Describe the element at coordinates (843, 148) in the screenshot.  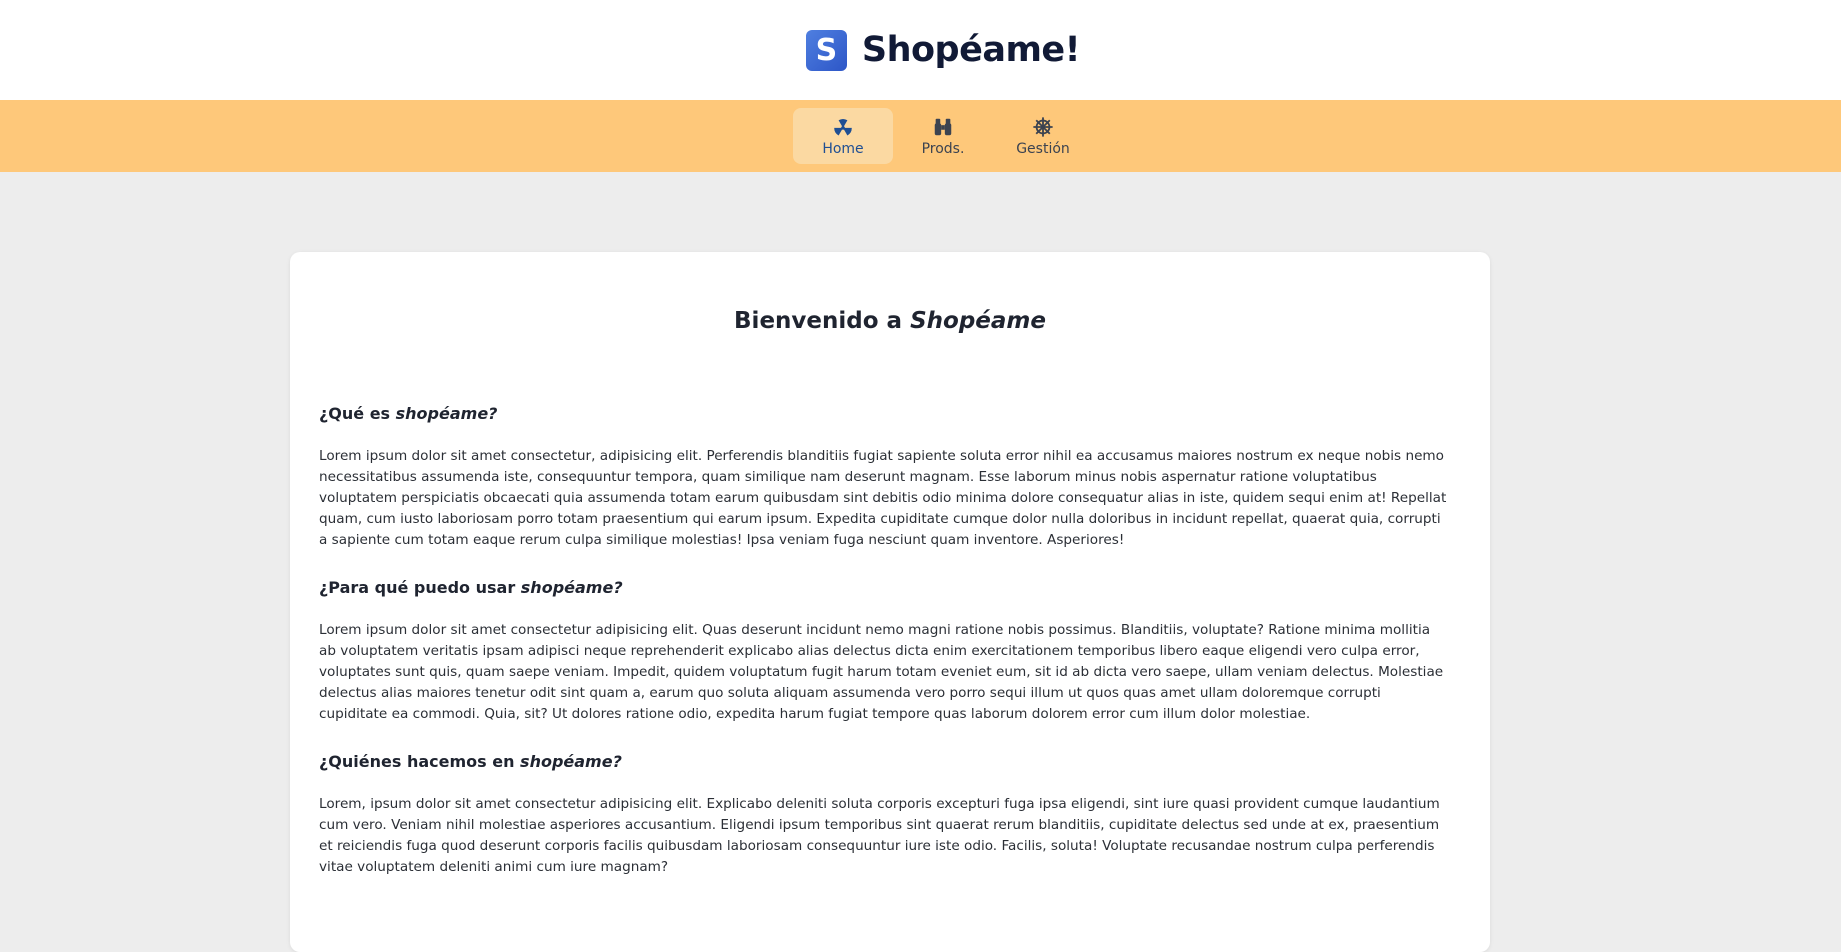
I see `nav-label-home: Home` at that location.